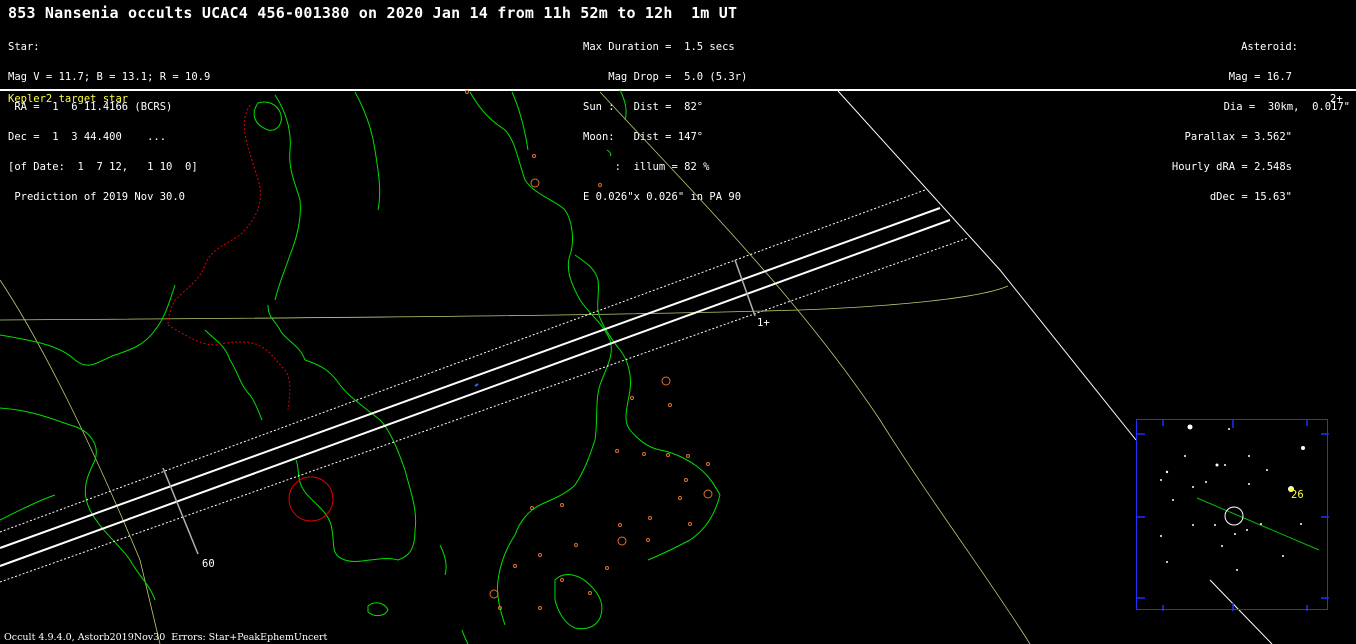 This screenshot has width=1356, height=644. I want to click on longitude-line-west, so click(80, 461).